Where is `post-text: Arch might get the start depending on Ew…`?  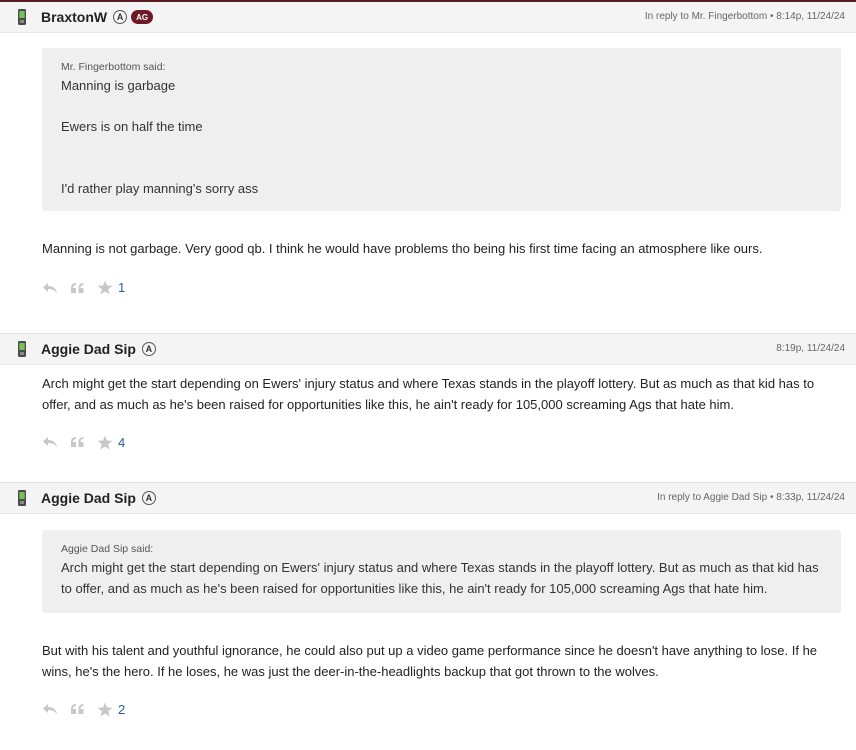
post-text: Arch might get the start depending on Ew… is located at coordinates (428, 394).